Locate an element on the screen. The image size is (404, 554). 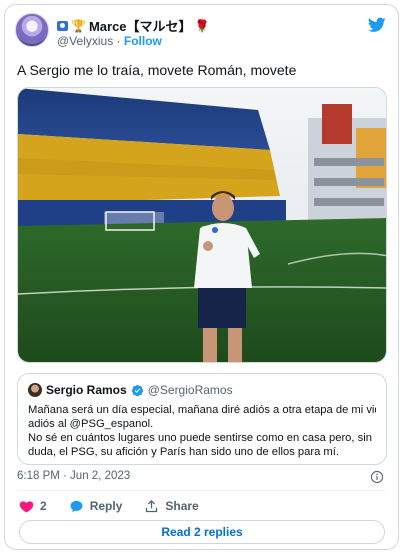
trophy-icon: 🏆 is located at coordinates (78, 25).